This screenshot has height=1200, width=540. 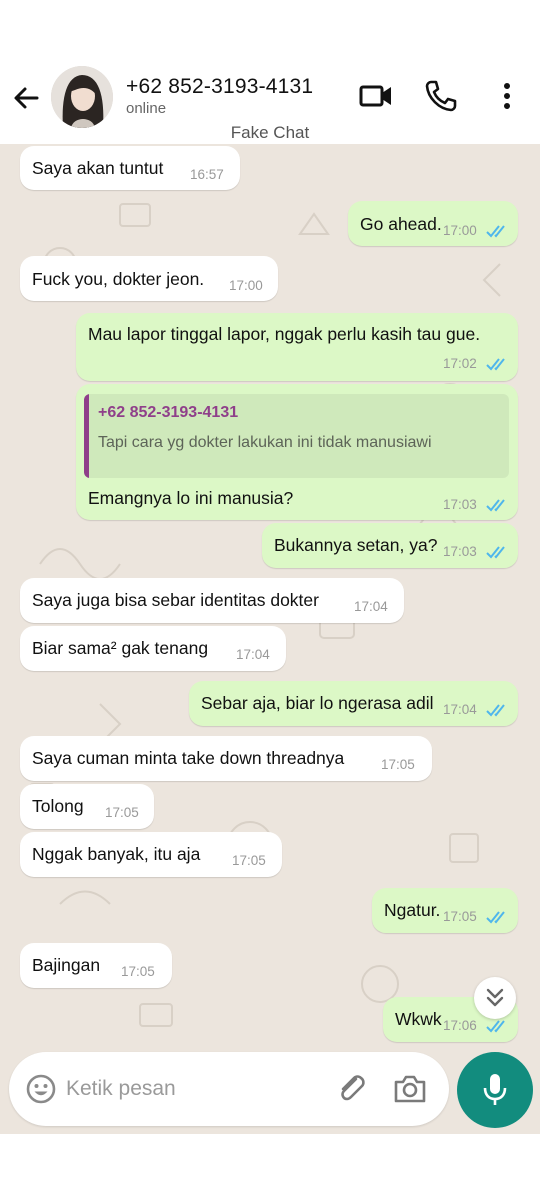 What do you see at coordinates (175, 600) in the screenshot?
I see `message-text: Saya juga bisa sebar identitas dokter` at bounding box center [175, 600].